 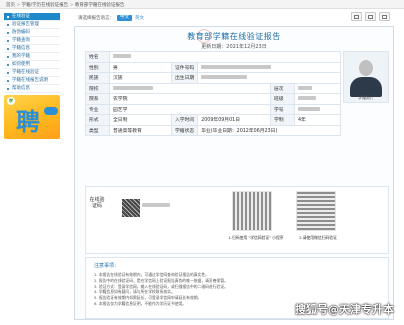 What do you see at coordinates (225, 57) in the screenshot?
I see `value-name` at bounding box center [225, 57].